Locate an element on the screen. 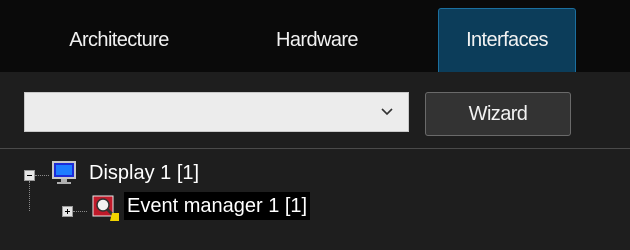 This screenshot has width=630, height=250. interface-select is located at coordinates (216, 112).